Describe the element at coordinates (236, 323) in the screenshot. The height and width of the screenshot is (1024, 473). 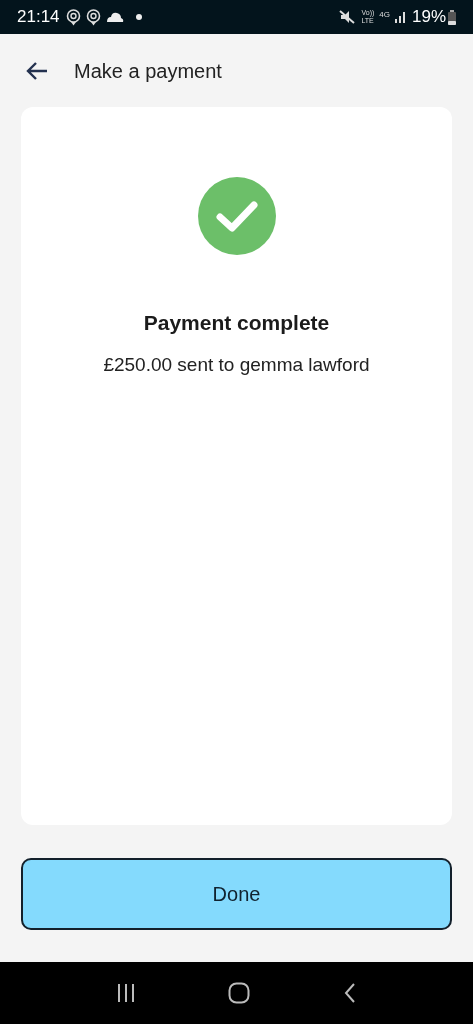
I see `result-title: Payment complete` at that location.